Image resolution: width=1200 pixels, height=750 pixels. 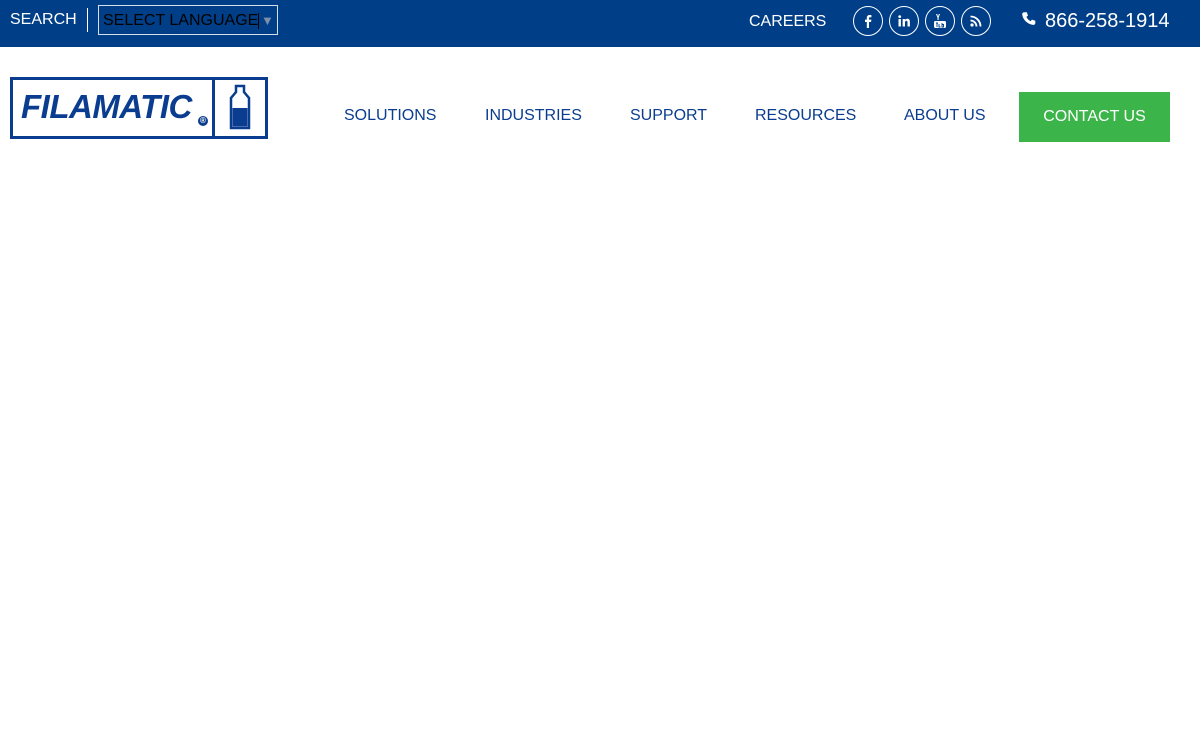 I want to click on contact-us-button: CONTACT US, so click(x=1094, y=117).